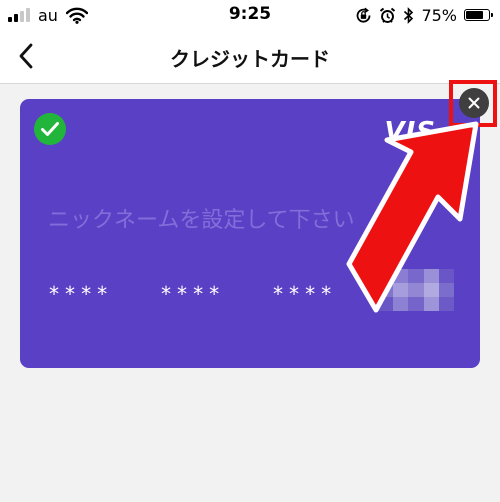 This screenshot has width=500, height=502. I want to click on delete-card-button, so click(474, 103).